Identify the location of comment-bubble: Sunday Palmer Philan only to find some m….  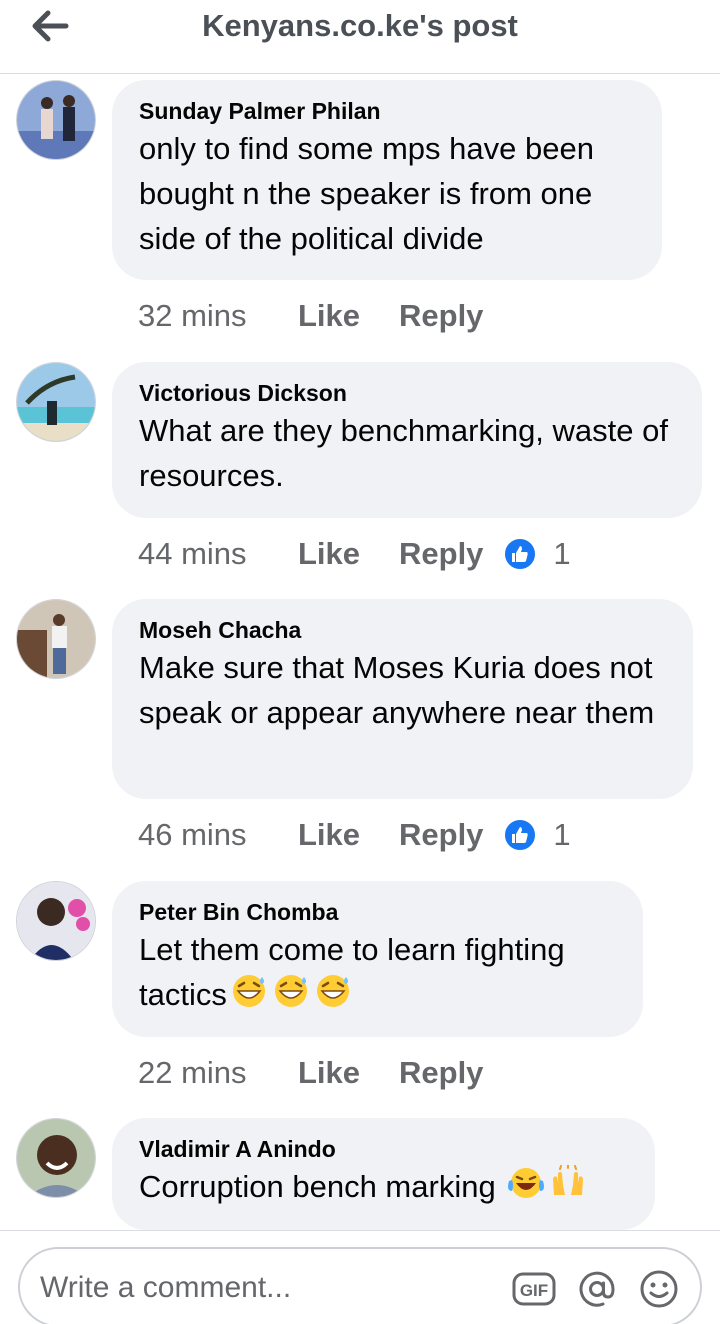
(387, 180).